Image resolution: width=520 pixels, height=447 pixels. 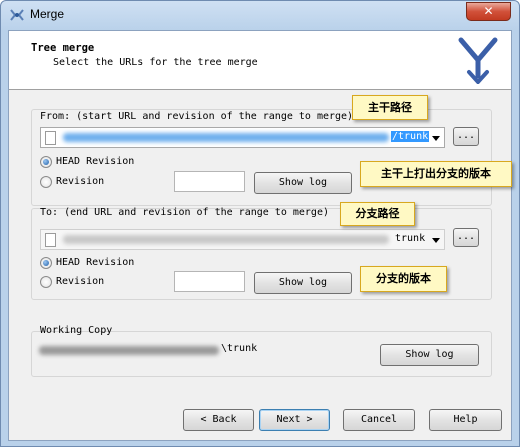 What do you see at coordinates (403, 279) in the screenshot?
I see `callout-branch-version: 分支的版本` at bounding box center [403, 279].